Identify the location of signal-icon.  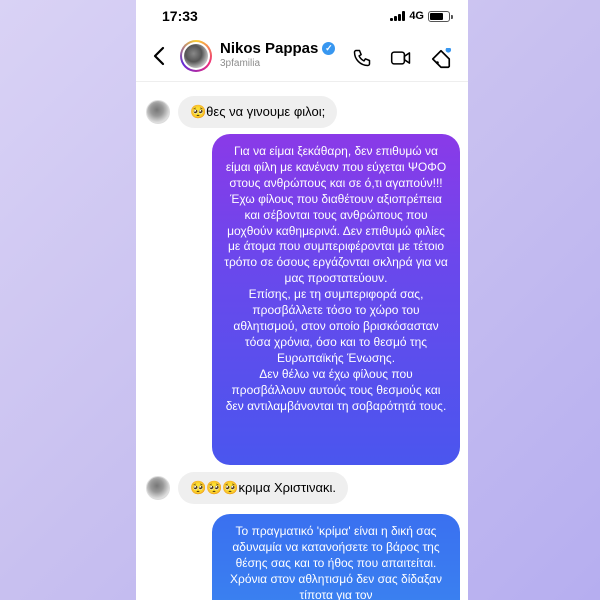
(398, 16).